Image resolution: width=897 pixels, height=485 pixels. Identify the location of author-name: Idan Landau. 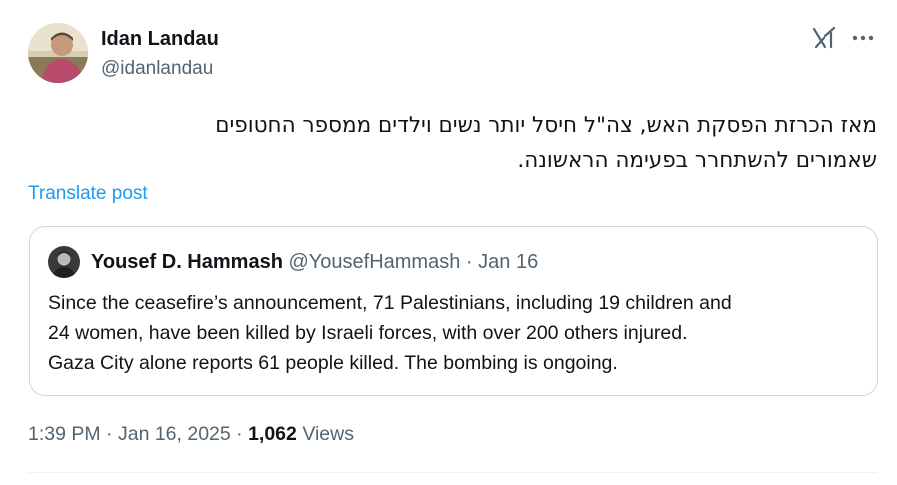
(160, 39).